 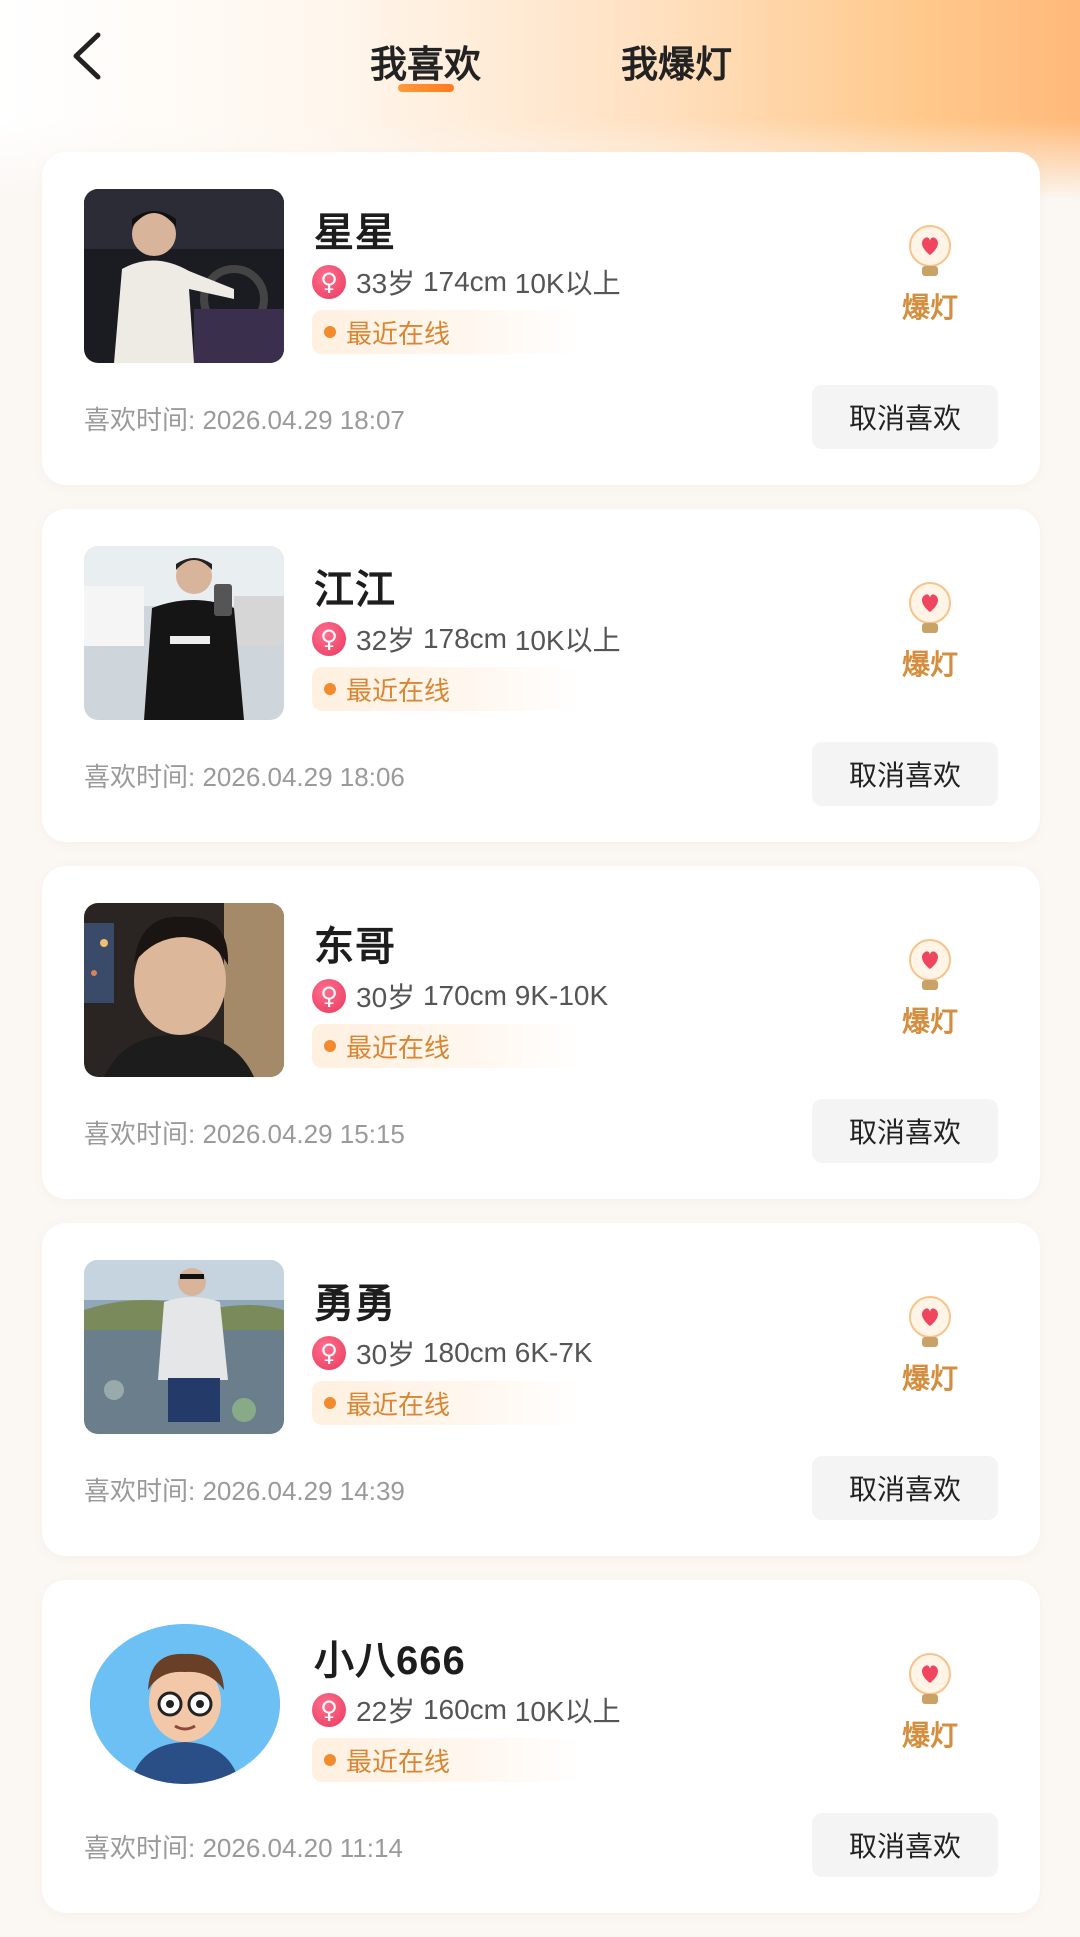 What do you see at coordinates (355, 233) in the screenshot?
I see `user-name: 星星` at bounding box center [355, 233].